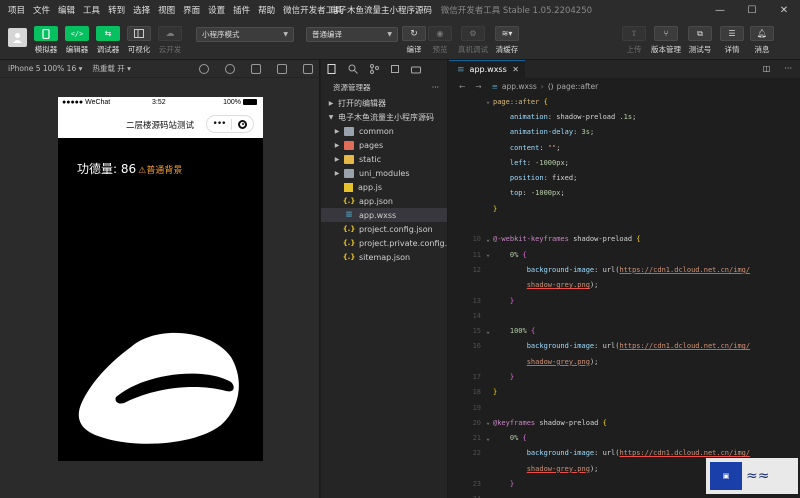  Describe the element at coordinates (384, 257) in the screenshot. I see `tree-item: {.} sitemap.json` at that location.